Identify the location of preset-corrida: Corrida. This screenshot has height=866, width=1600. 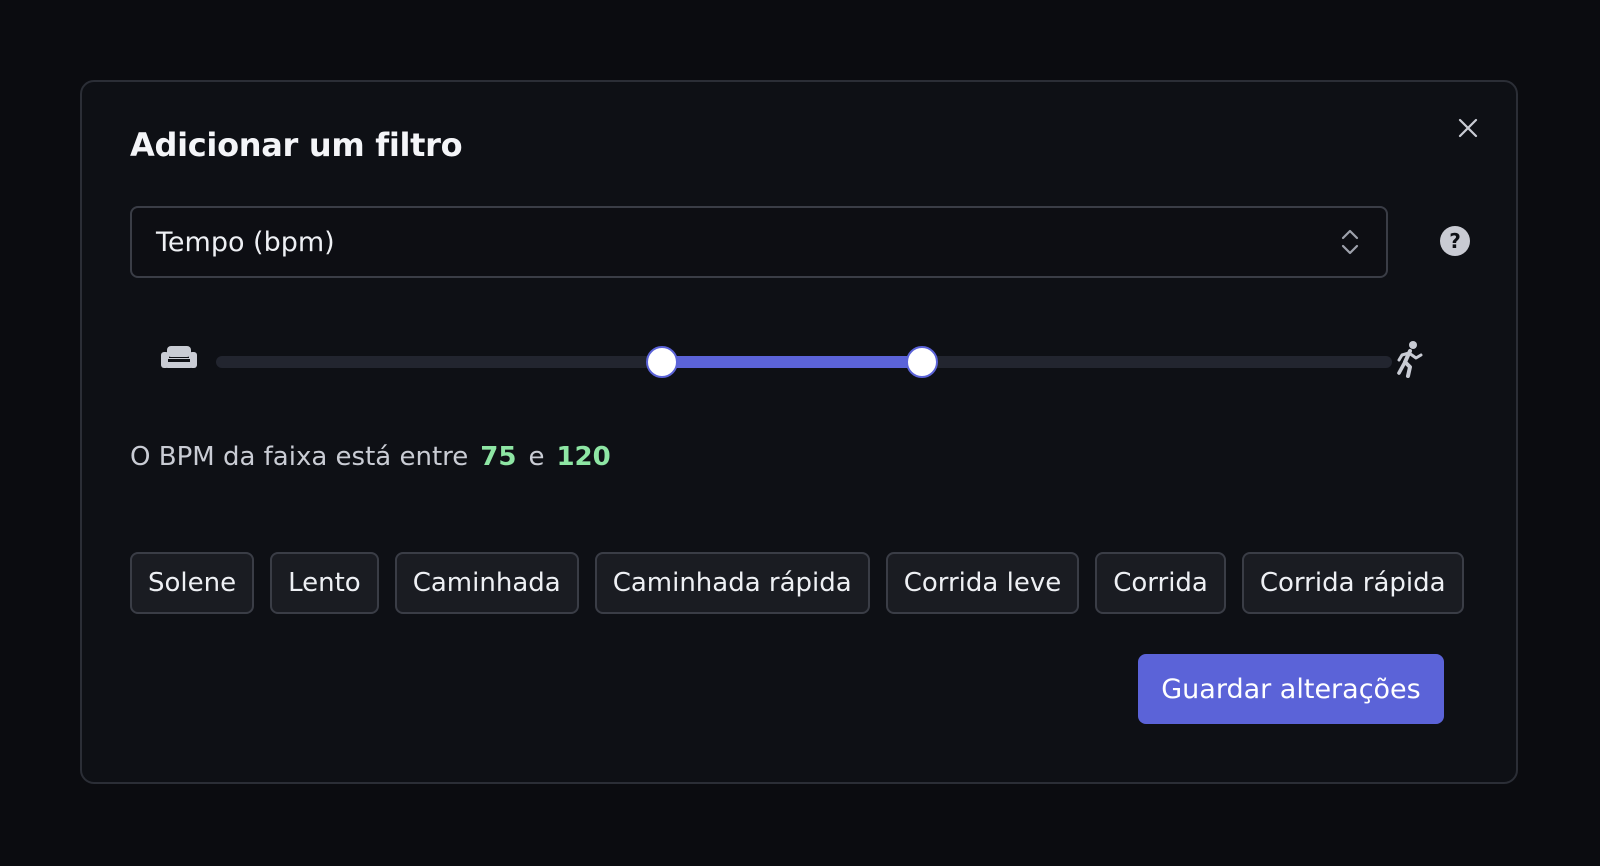
(1160, 583).